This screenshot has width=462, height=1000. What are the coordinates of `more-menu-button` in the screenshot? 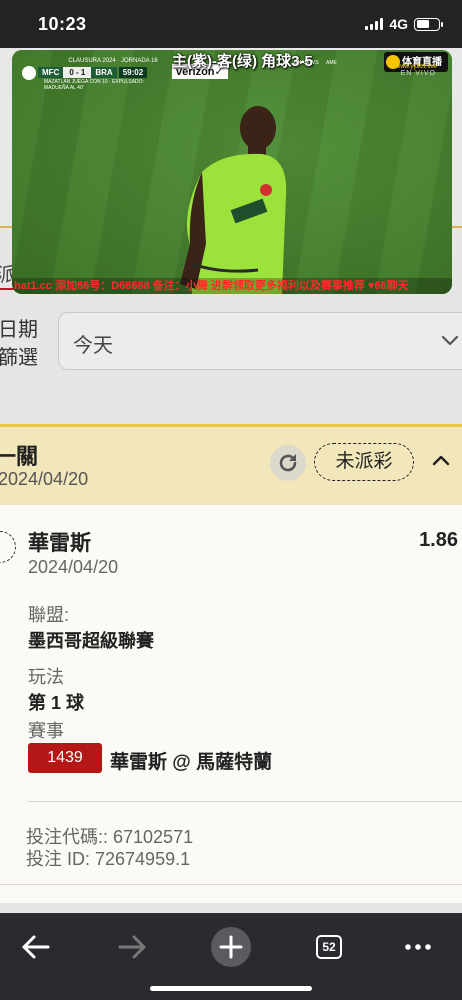 It's located at (418, 947).